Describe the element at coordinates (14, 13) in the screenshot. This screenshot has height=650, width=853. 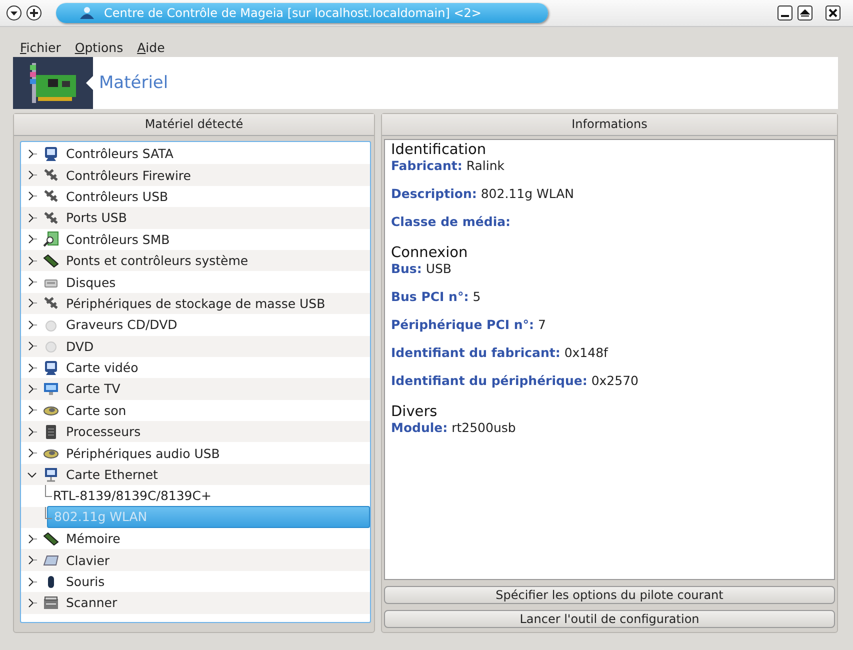
I see `menu-icon` at that location.